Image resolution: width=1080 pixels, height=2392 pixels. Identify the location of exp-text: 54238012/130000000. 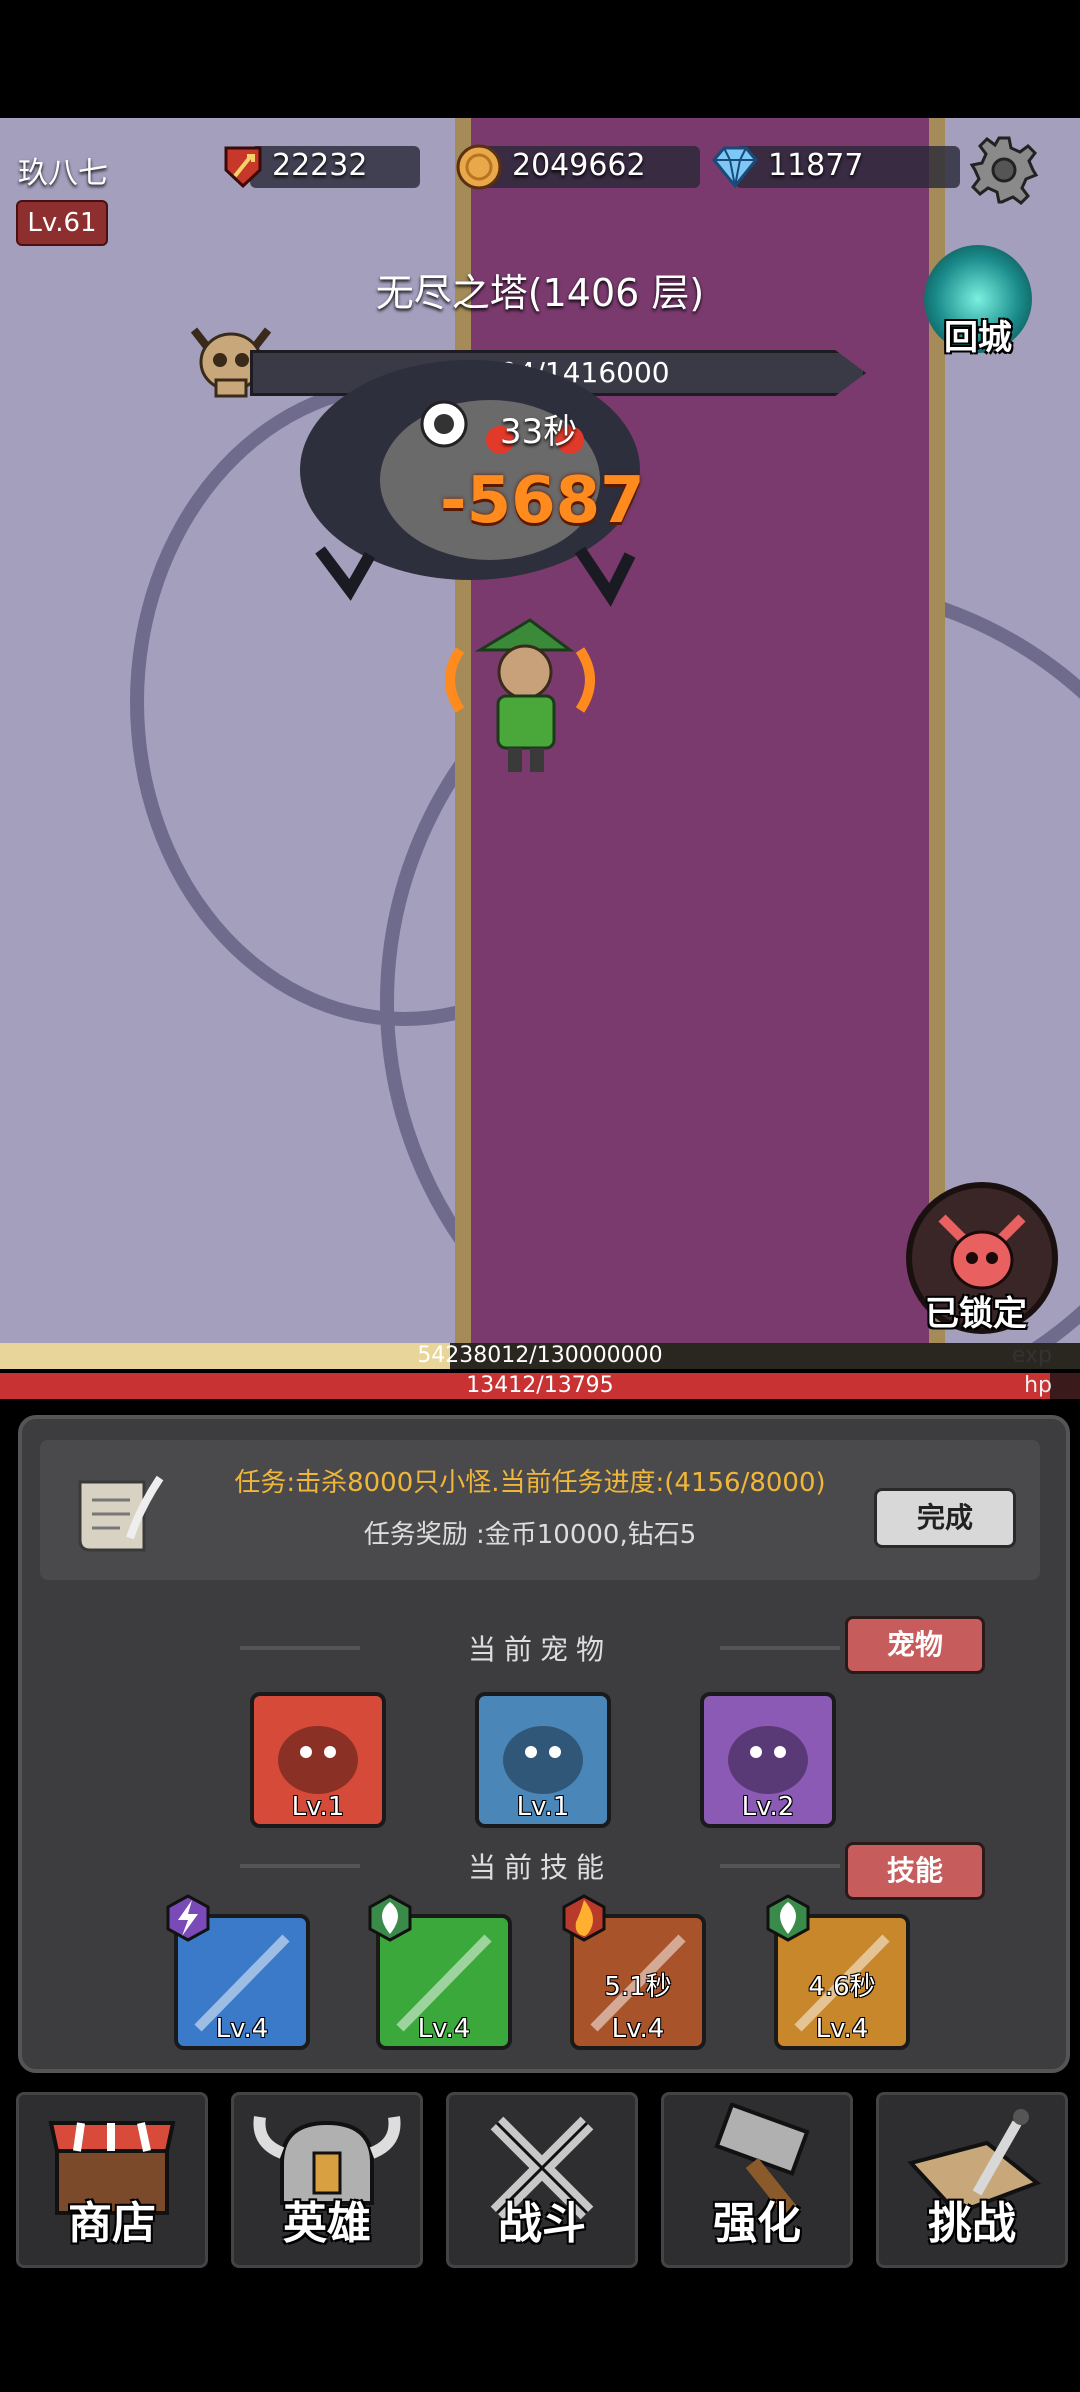
(540, 1355).